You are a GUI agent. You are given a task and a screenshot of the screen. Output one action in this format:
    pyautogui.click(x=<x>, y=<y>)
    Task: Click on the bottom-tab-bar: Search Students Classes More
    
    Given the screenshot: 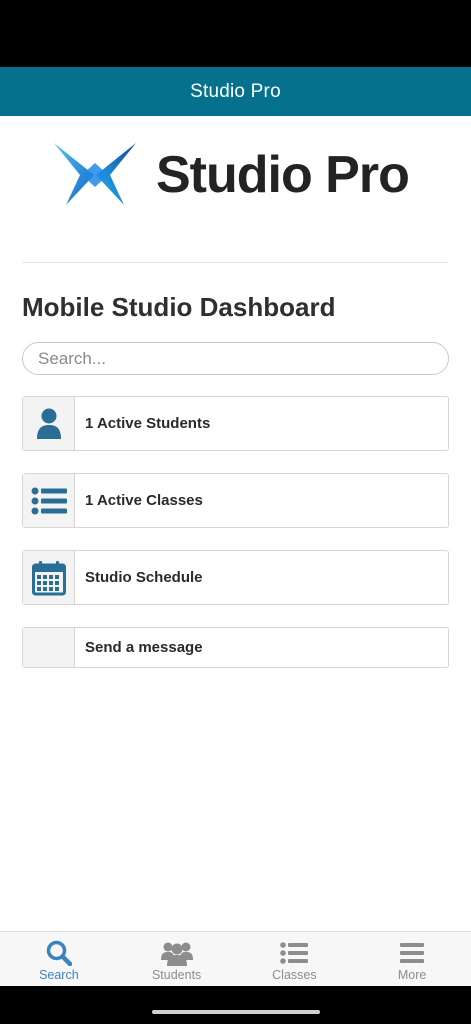 What is the action you would take?
    pyautogui.click(x=235, y=958)
    